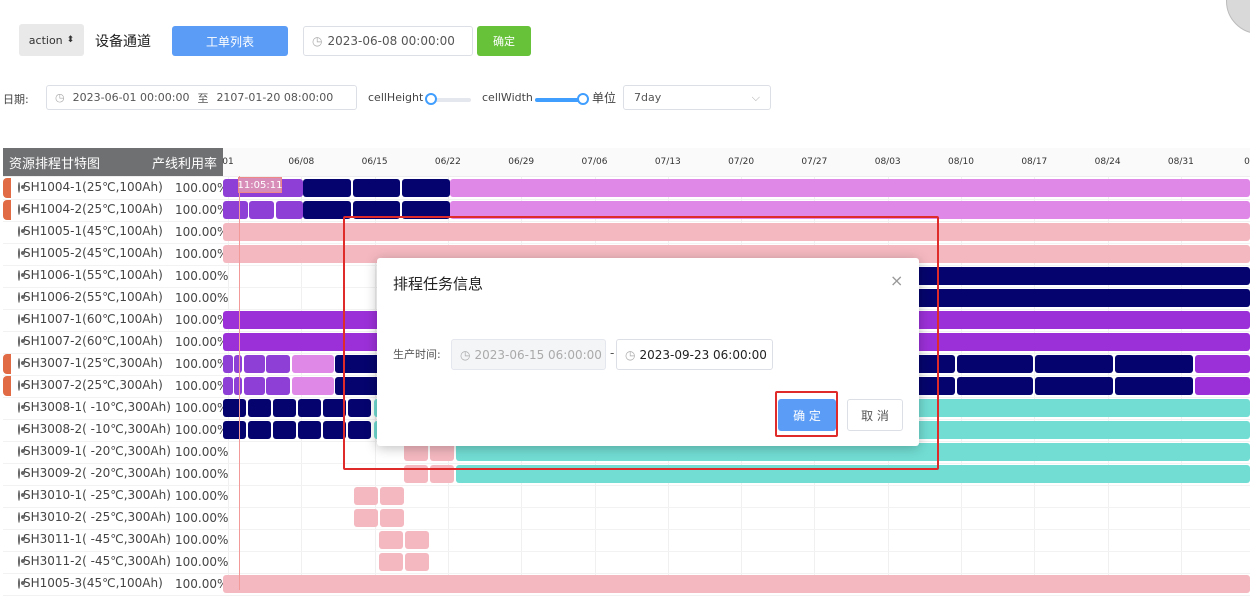 The height and width of the screenshot is (596, 1250). I want to click on action-label: action, so click(45, 40).